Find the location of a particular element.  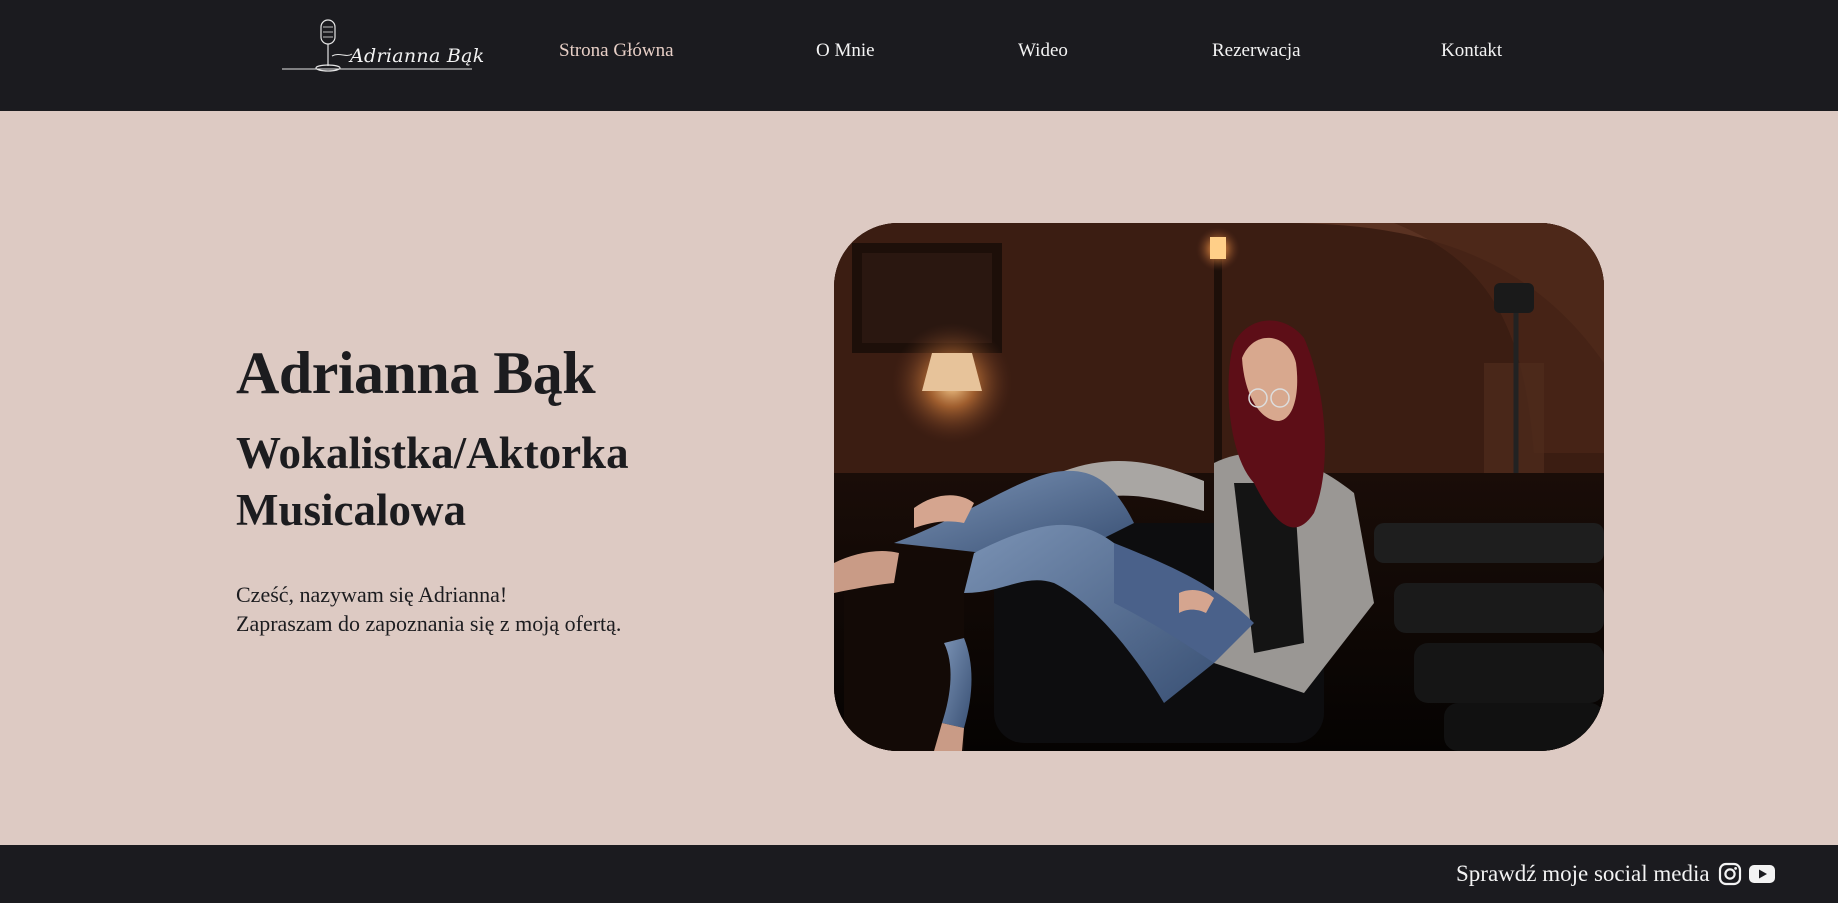

nav-item-o-mnie: O Mnie is located at coordinates (845, 53).